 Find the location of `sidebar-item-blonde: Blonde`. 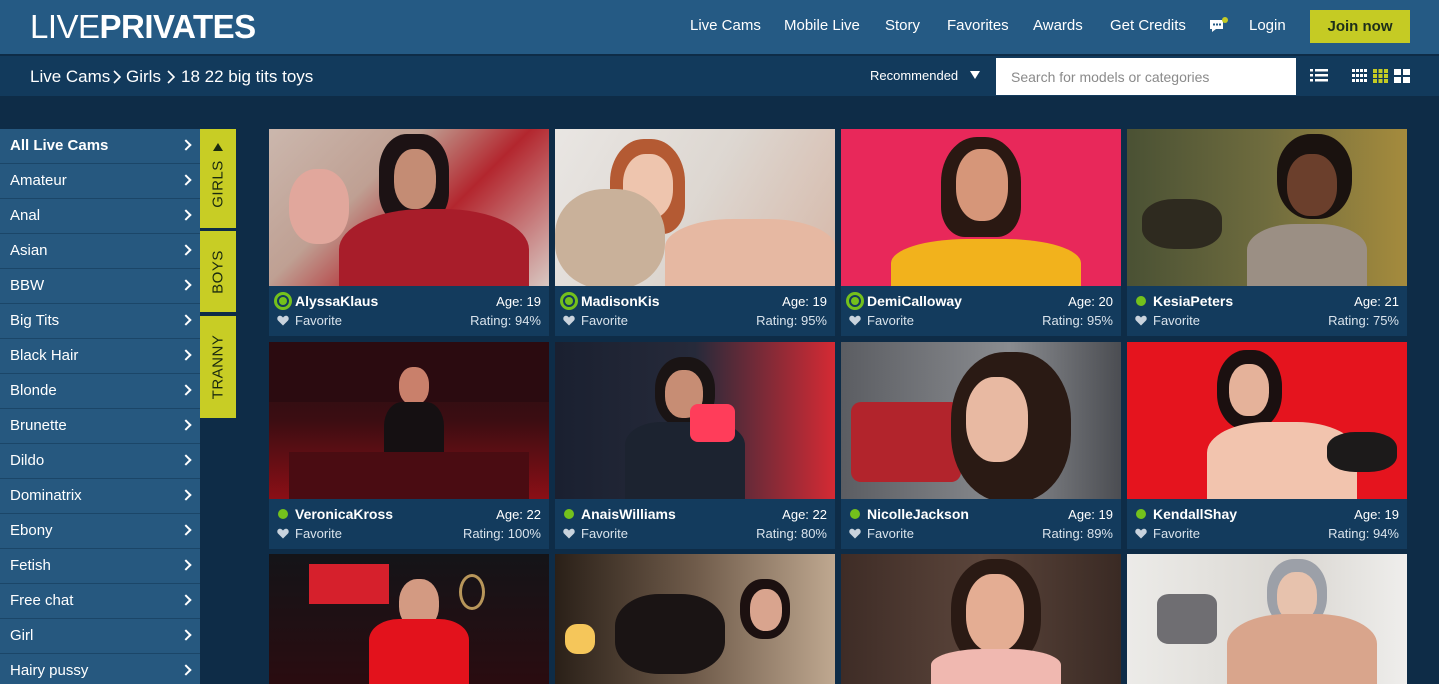

sidebar-item-blonde: Blonde is located at coordinates (100, 391).